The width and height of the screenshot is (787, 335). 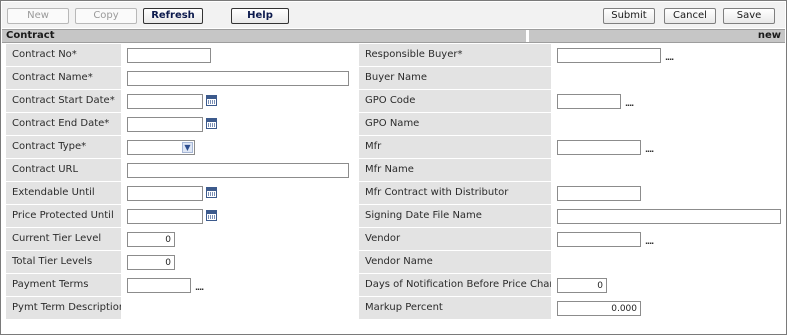 What do you see at coordinates (393, 15) in the screenshot?
I see `toolbar: New Copy Refresh Help Submit Cancel Save` at bounding box center [393, 15].